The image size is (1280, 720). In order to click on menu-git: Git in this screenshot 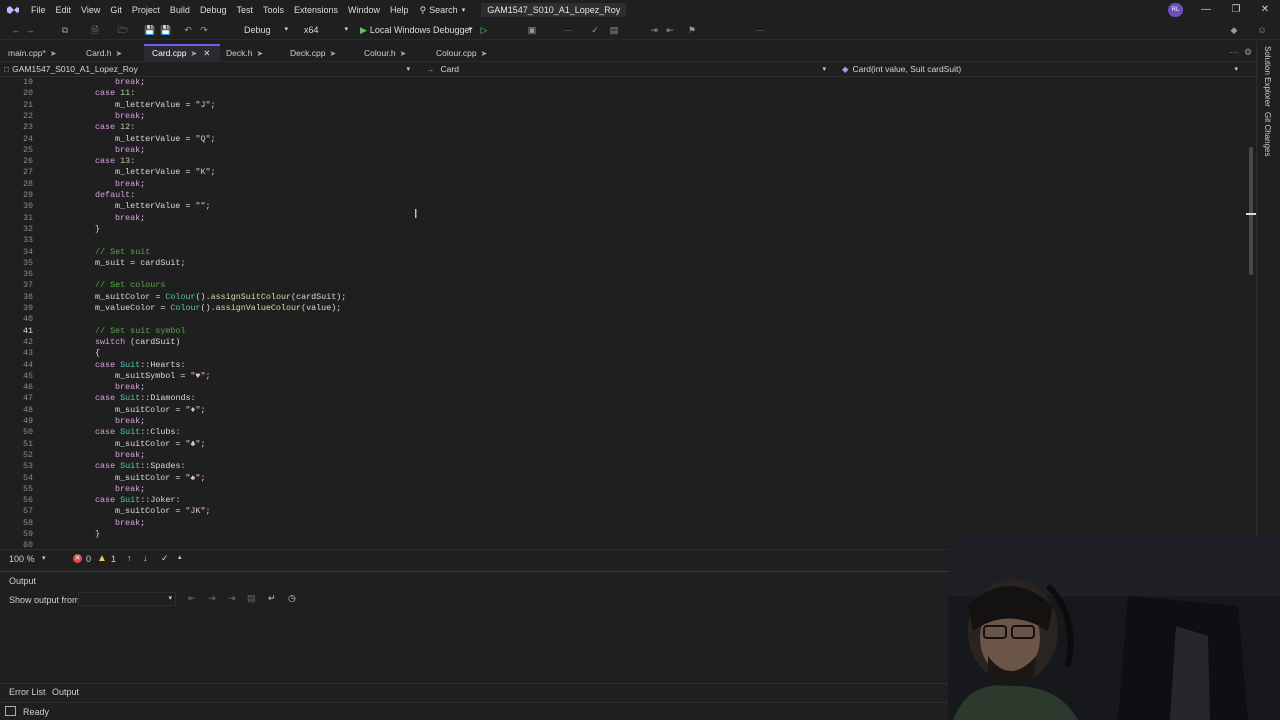, I will do `click(116, 10)`.